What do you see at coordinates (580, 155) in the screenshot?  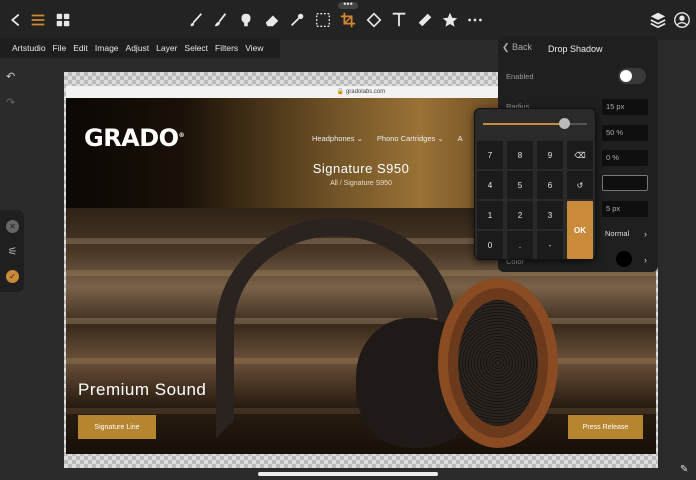 I see `backspace-key: ⌫` at bounding box center [580, 155].